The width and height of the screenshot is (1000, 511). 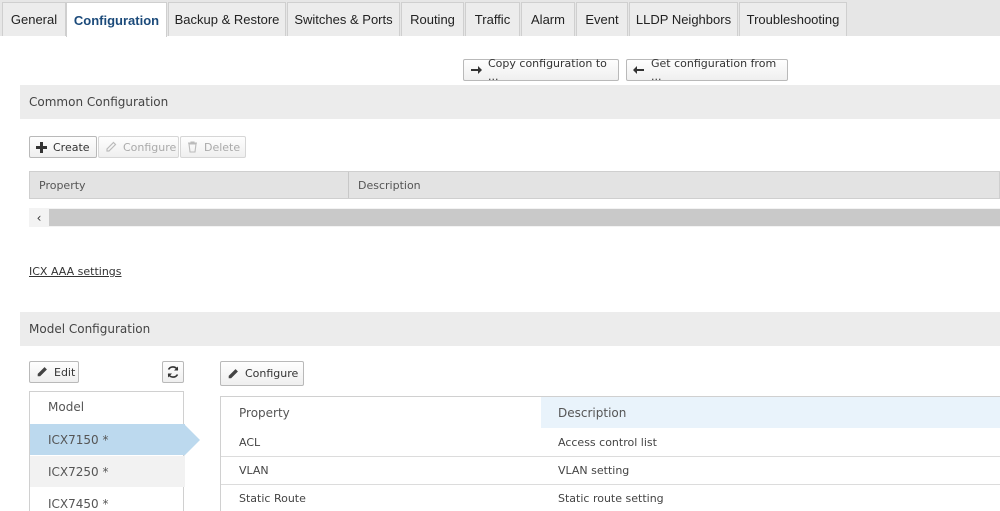 I want to click on delete-button-disabled: Delete, so click(x=213, y=147).